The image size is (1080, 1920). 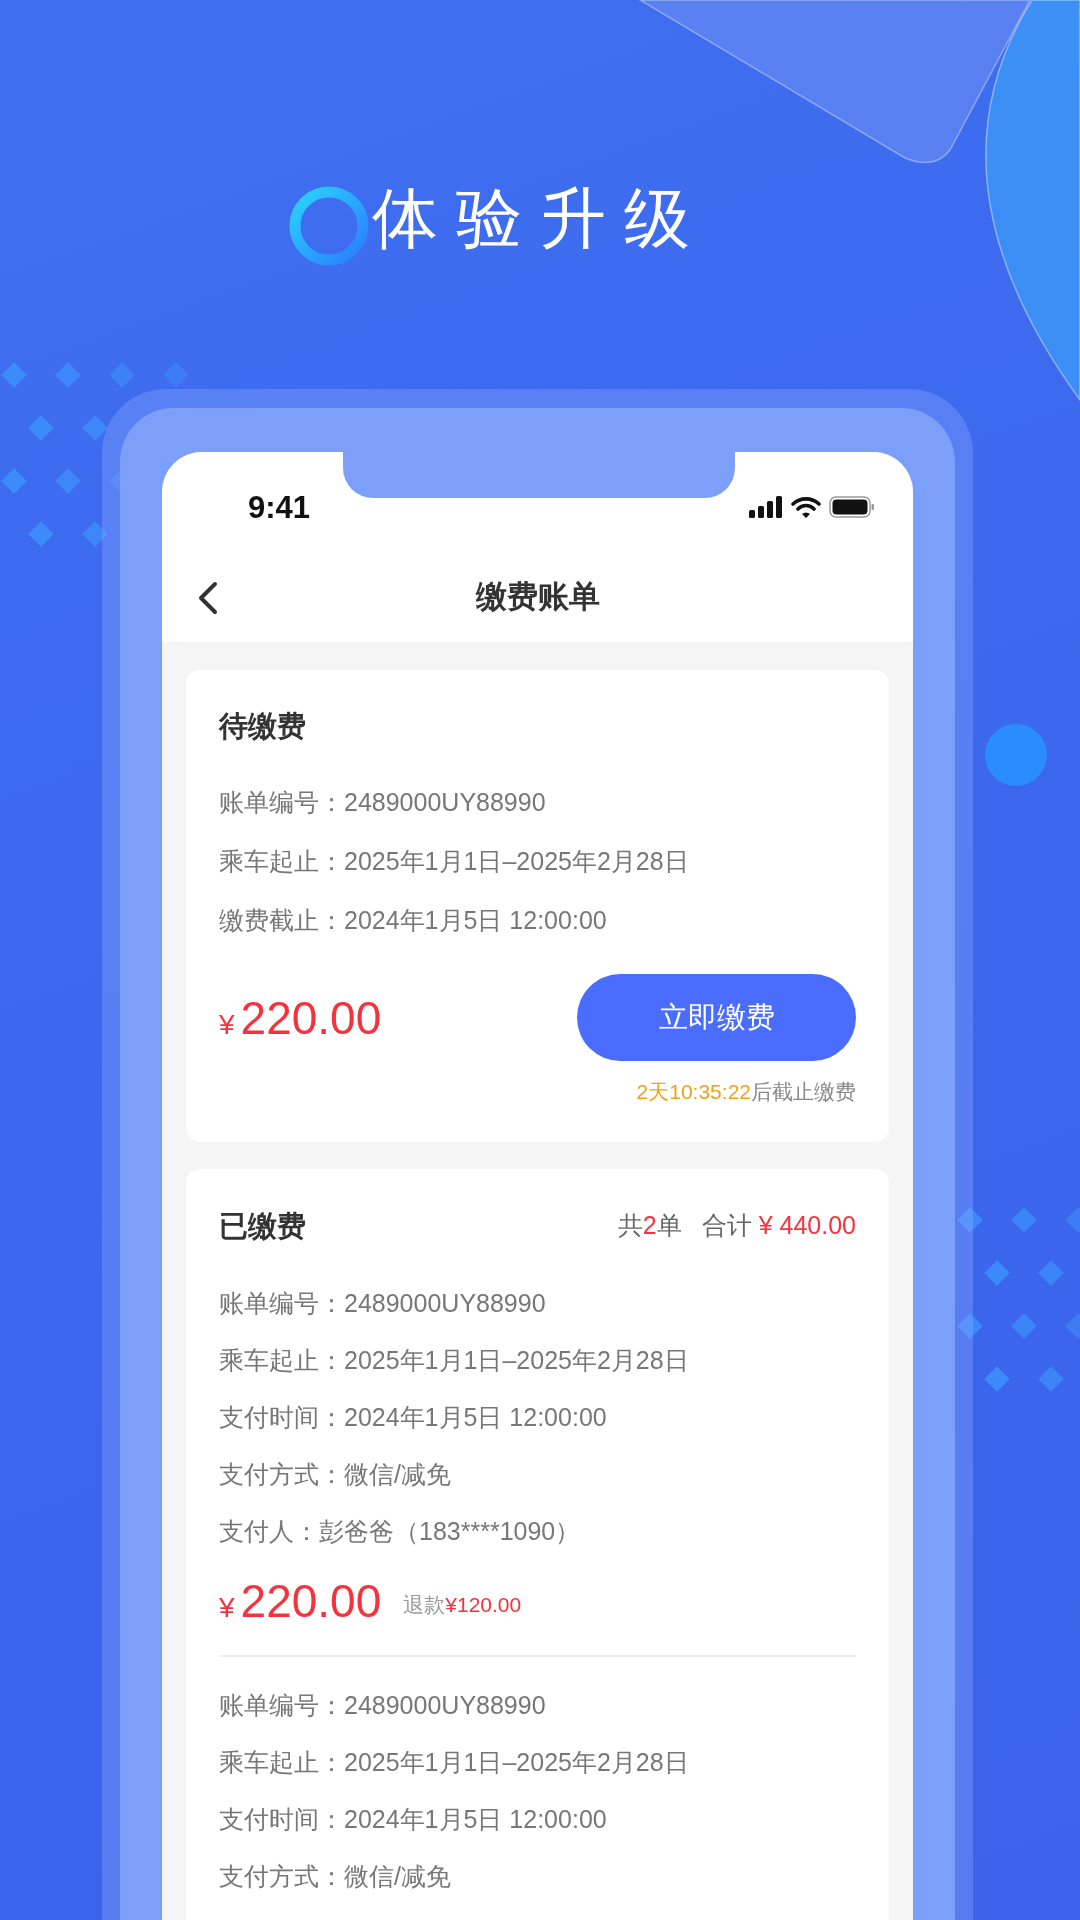 What do you see at coordinates (716, 1017) in the screenshot?
I see `pay-now-button: 立即缴费` at bounding box center [716, 1017].